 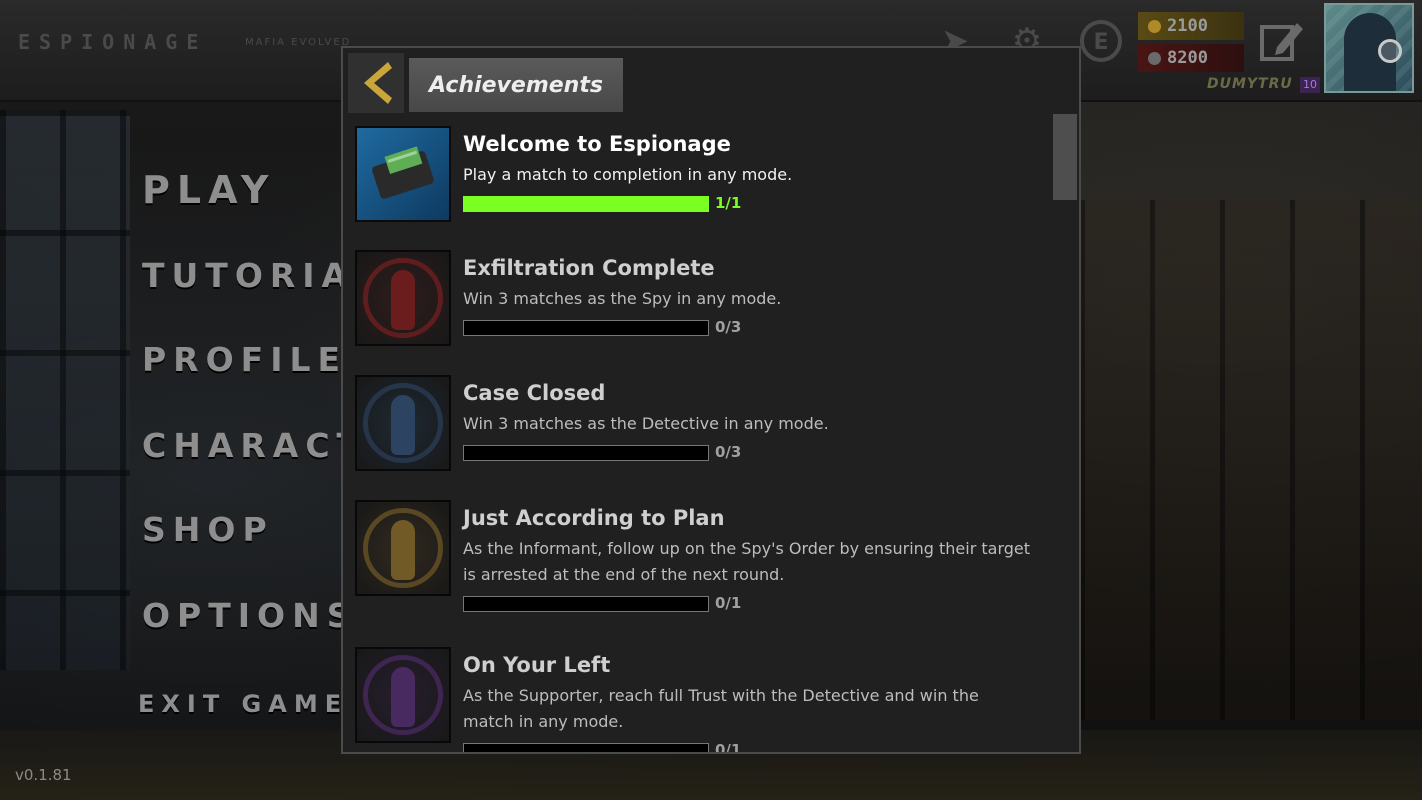 I want to click on progress-fill, so click(x=586, y=204).